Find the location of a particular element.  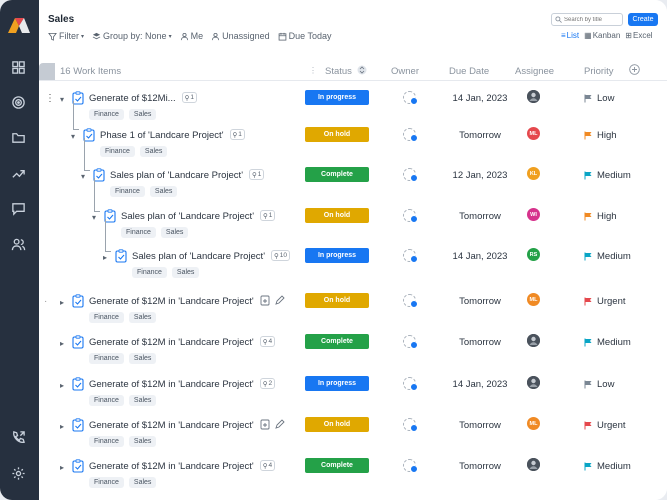

subtask-count-badge: ⚲ 4 is located at coordinates (267, 341).